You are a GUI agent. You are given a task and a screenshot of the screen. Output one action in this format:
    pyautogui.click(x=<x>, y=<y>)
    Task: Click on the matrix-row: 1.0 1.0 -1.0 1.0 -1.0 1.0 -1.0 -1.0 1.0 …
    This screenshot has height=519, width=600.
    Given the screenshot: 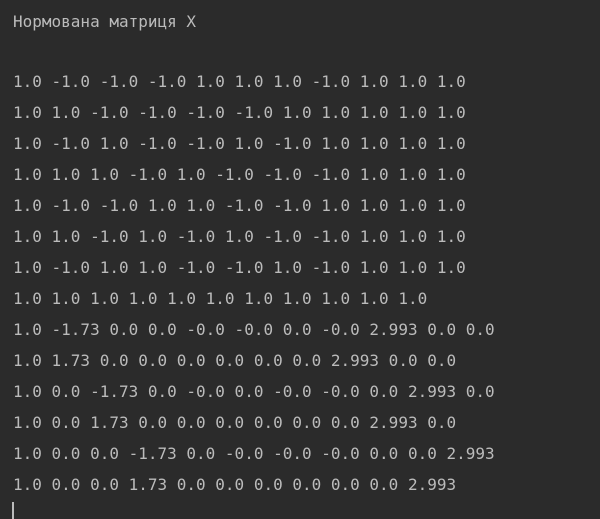 What is the action you would take?
    pyautogui.click(x=239, y=236)
    